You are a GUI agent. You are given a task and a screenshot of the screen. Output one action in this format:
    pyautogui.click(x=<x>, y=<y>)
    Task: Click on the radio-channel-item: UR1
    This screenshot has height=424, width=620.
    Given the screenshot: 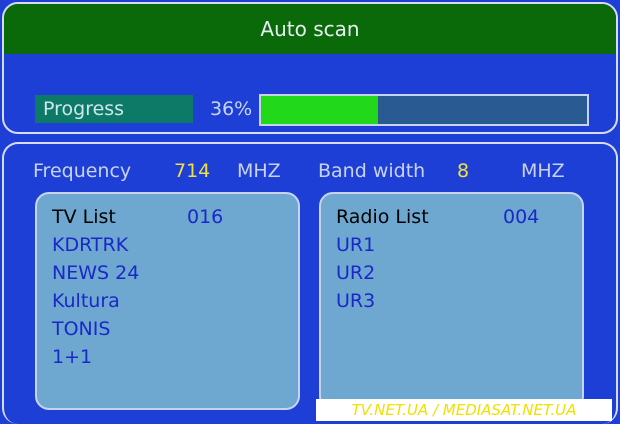 What is the action you would take?
    pyautogui.click(x=356, y=245)
    